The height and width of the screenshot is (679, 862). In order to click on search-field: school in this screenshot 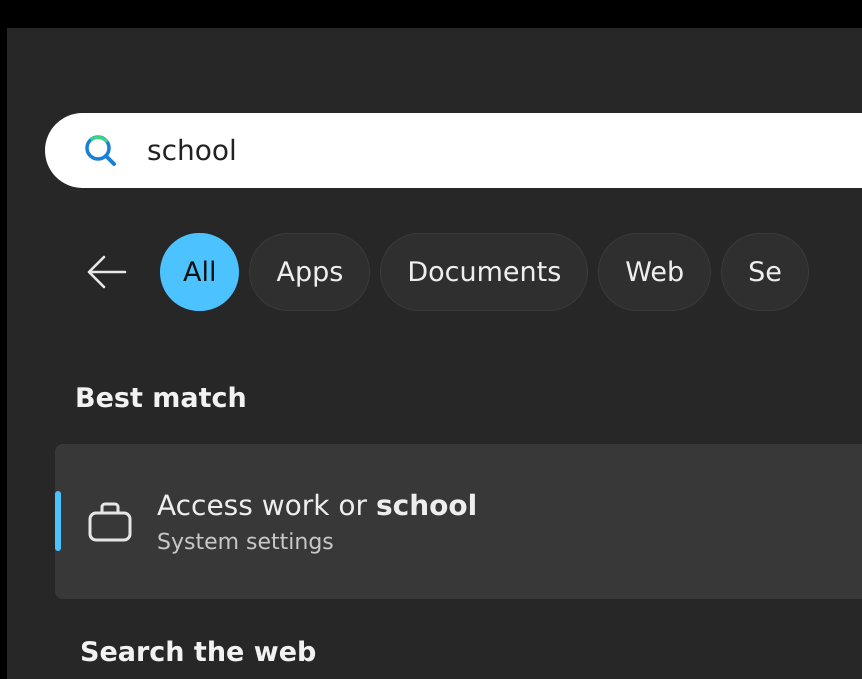, I will do `click(453, 150)`.